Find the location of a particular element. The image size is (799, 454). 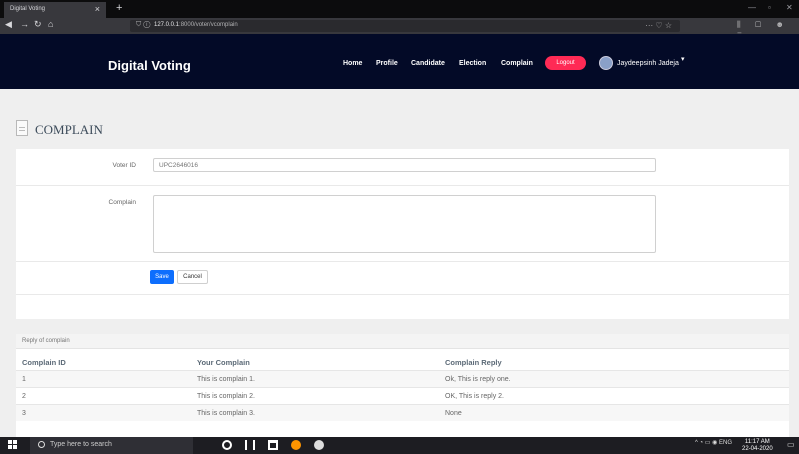

table-cell: OK, This is reply 2. is located at coordinates (475, 396).